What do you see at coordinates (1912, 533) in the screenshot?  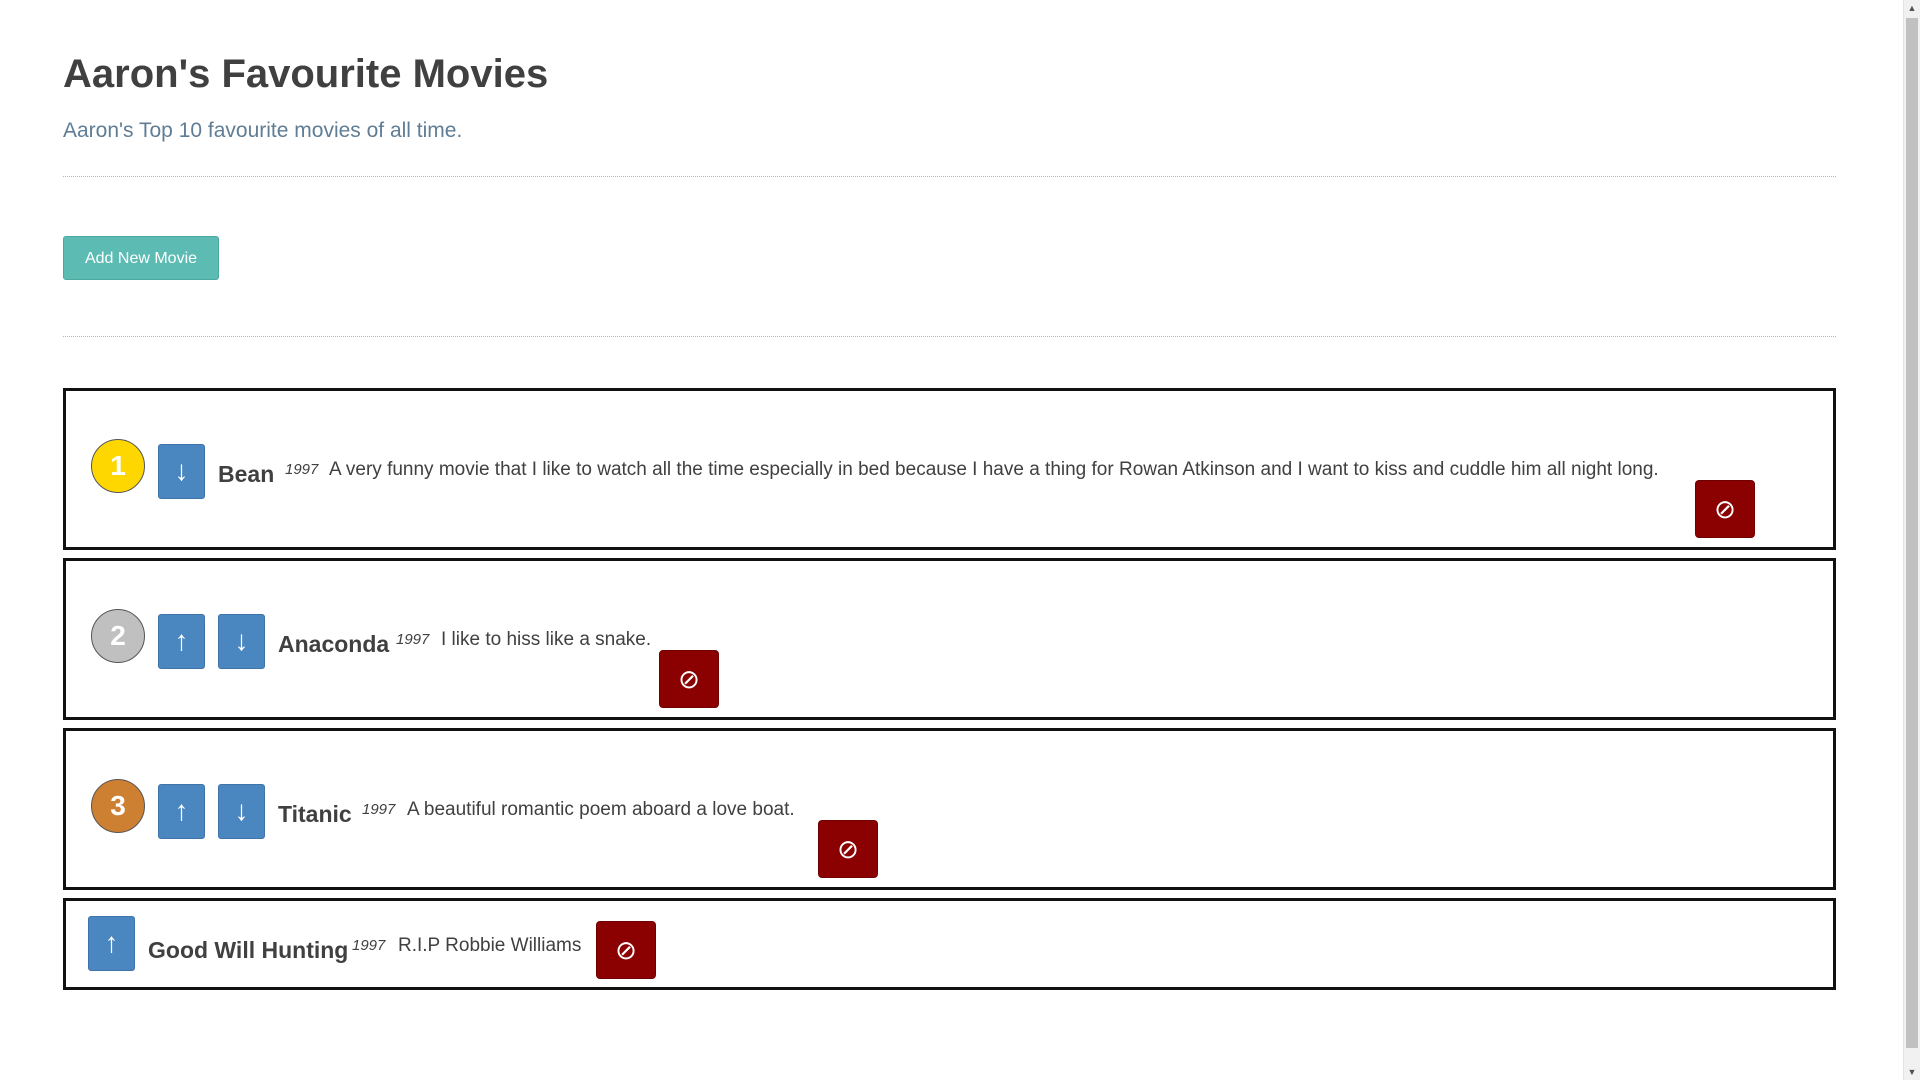 I see `scrollbar-thumb` at bounding box center [1912, 533].